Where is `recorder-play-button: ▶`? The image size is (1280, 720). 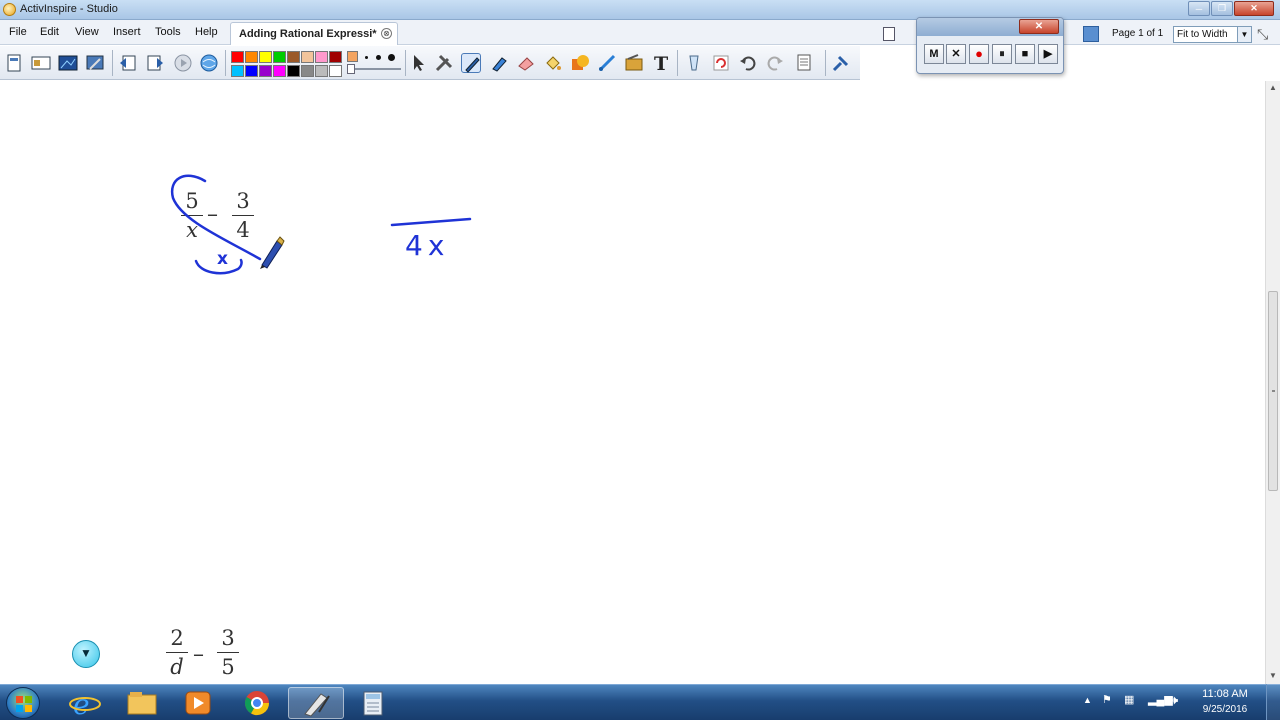
recorder-play-button: ▶ is located at coordinates (1048, 54).